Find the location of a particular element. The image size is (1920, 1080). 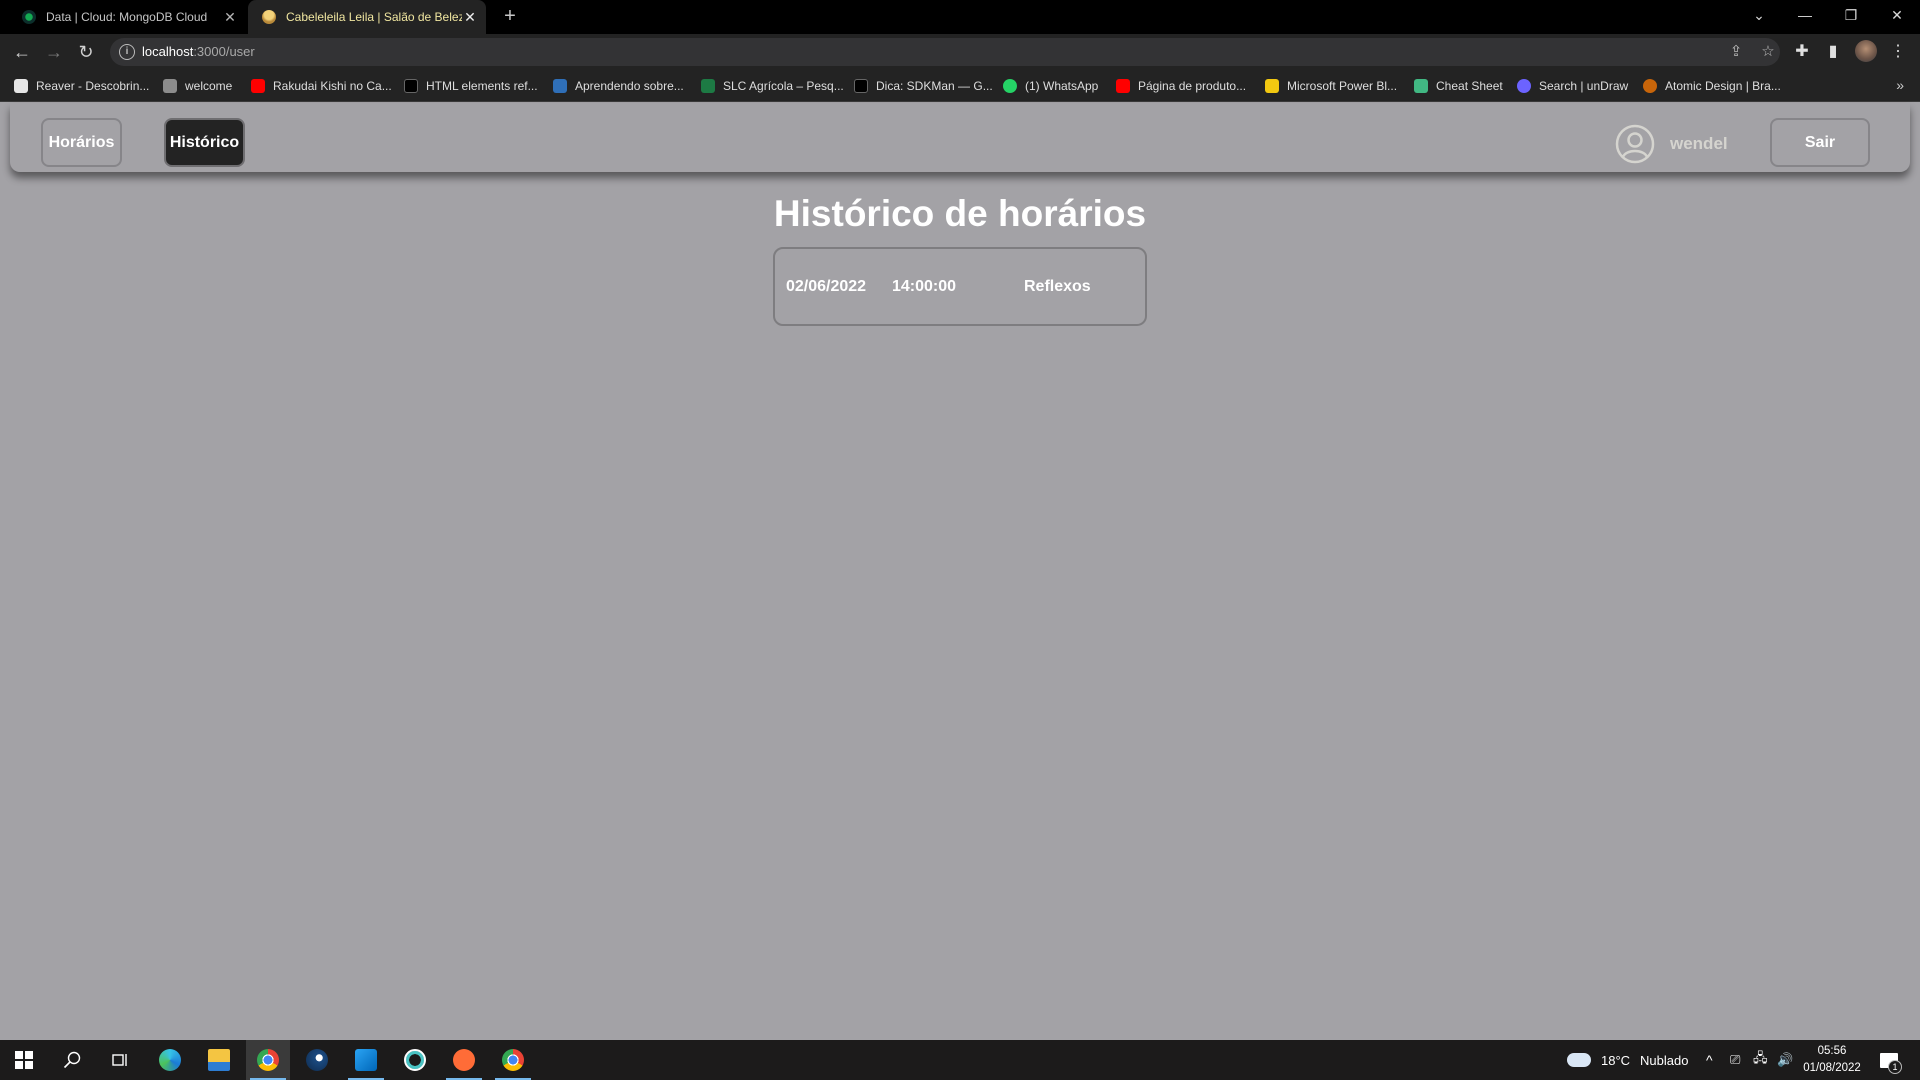

action-center-button: 1 is located at coordinates (1891, 1060).